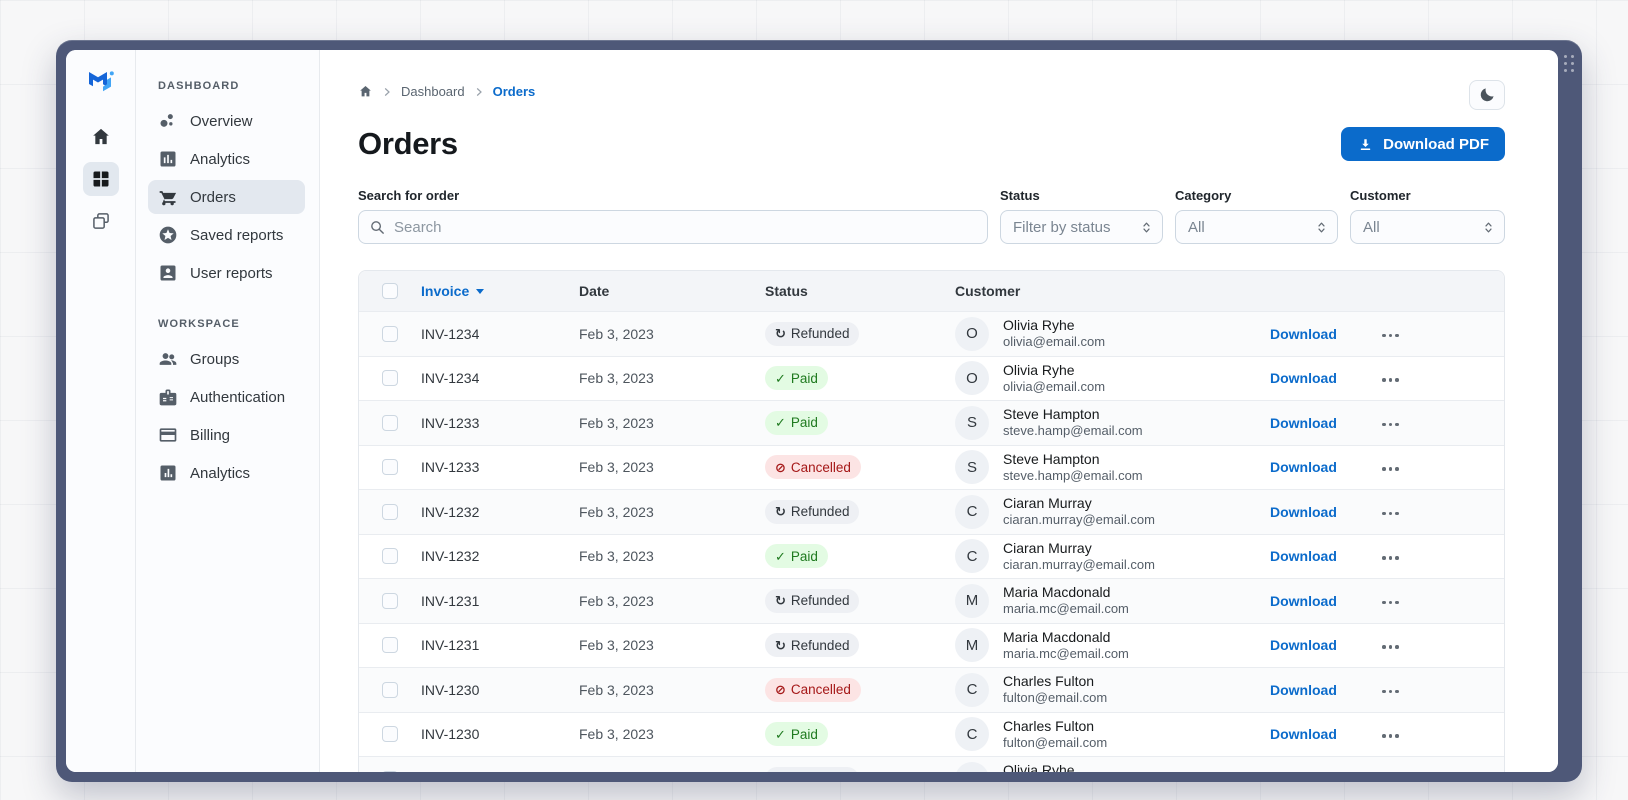 The width and height of the screenshot is (1628, 800). Describe the element at coordinates (168, 435) in the screenshot. I see `credit-card-icon` at that location.